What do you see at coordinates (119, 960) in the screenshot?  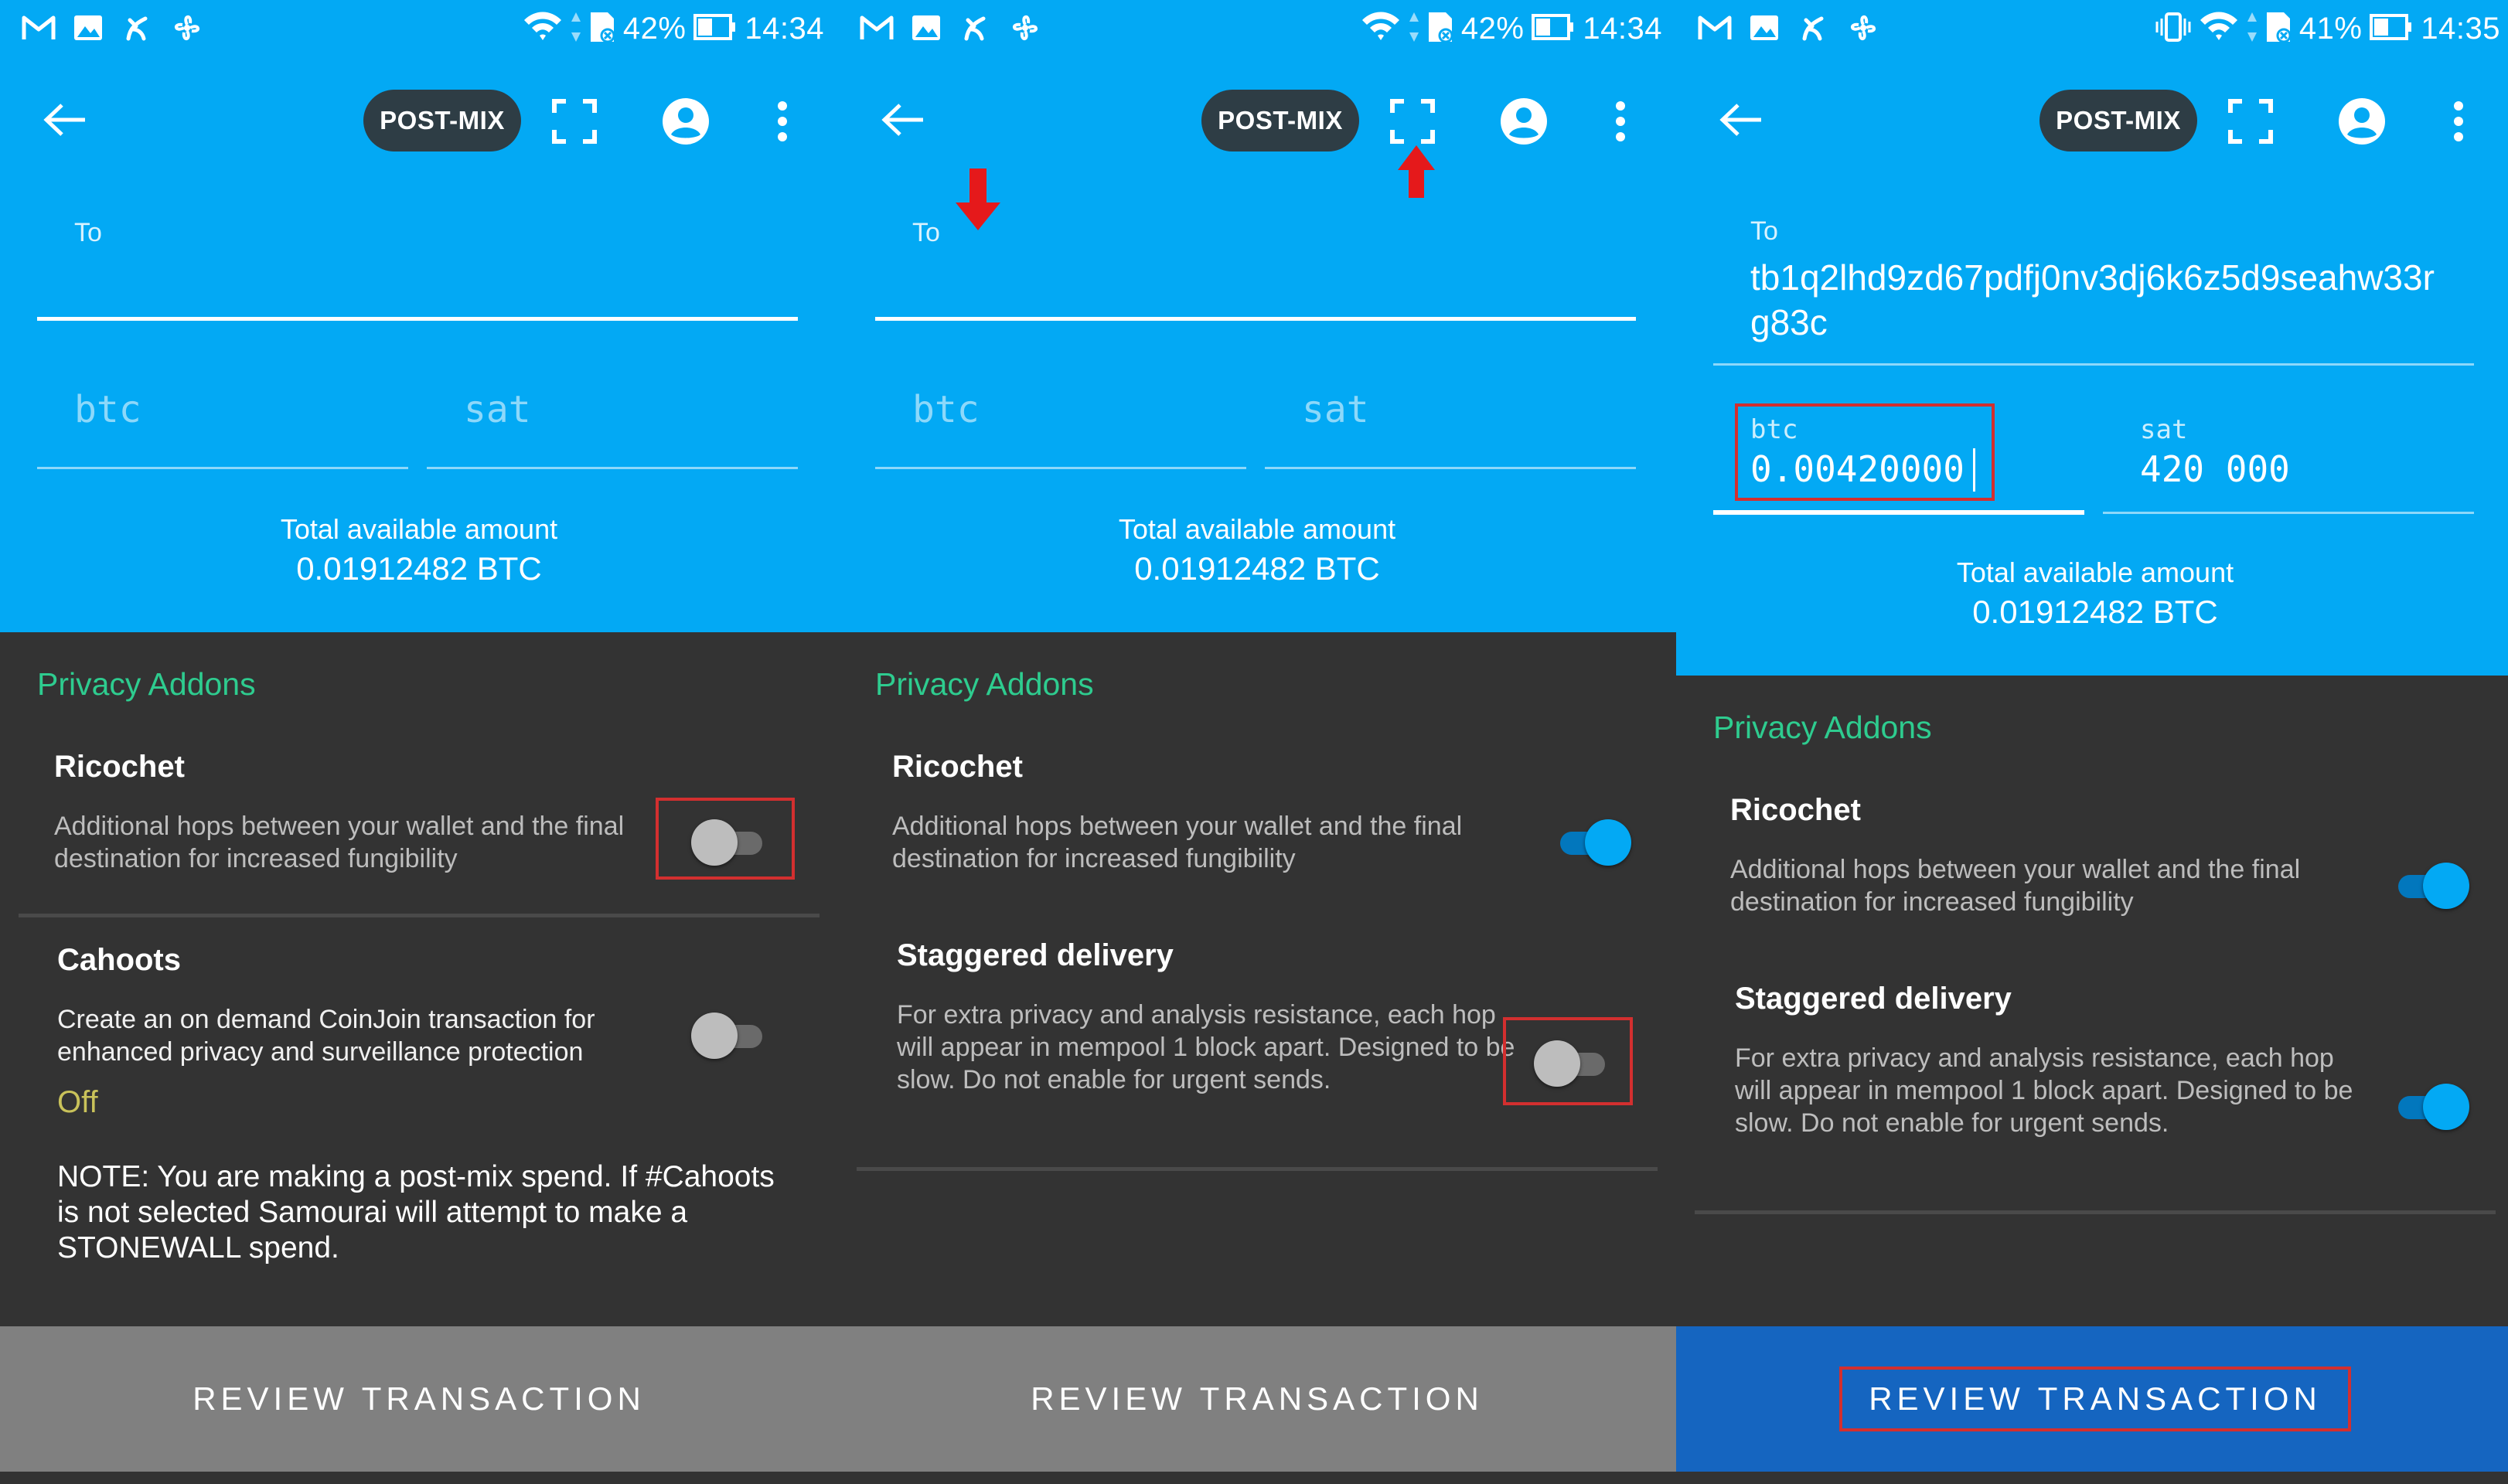 I see `cahoots-title: Cahoots` at bounding box center [119, 960].